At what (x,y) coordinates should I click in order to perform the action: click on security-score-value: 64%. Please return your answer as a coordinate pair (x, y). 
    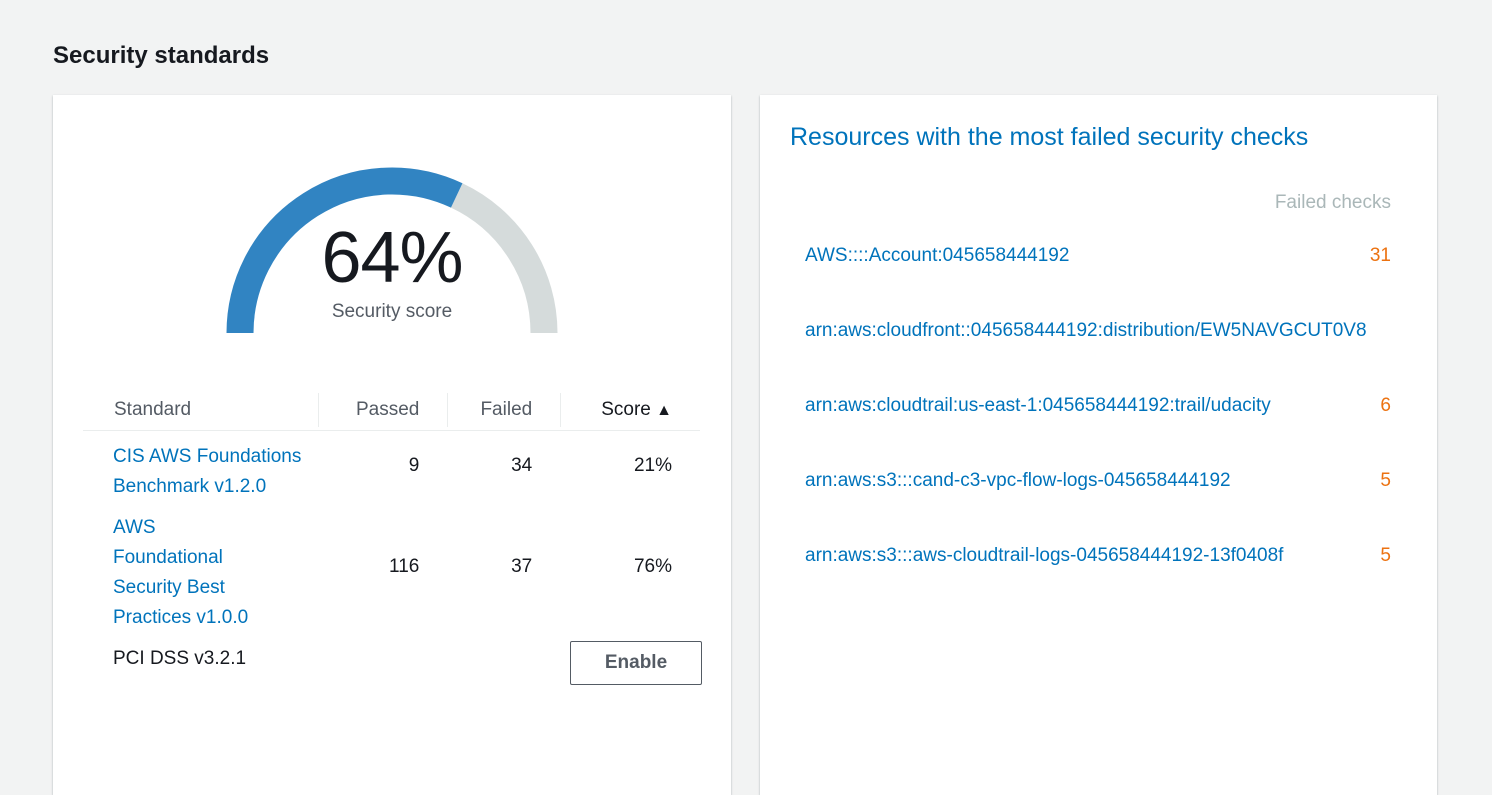
    Looking at the image, I should click on (392, 258).